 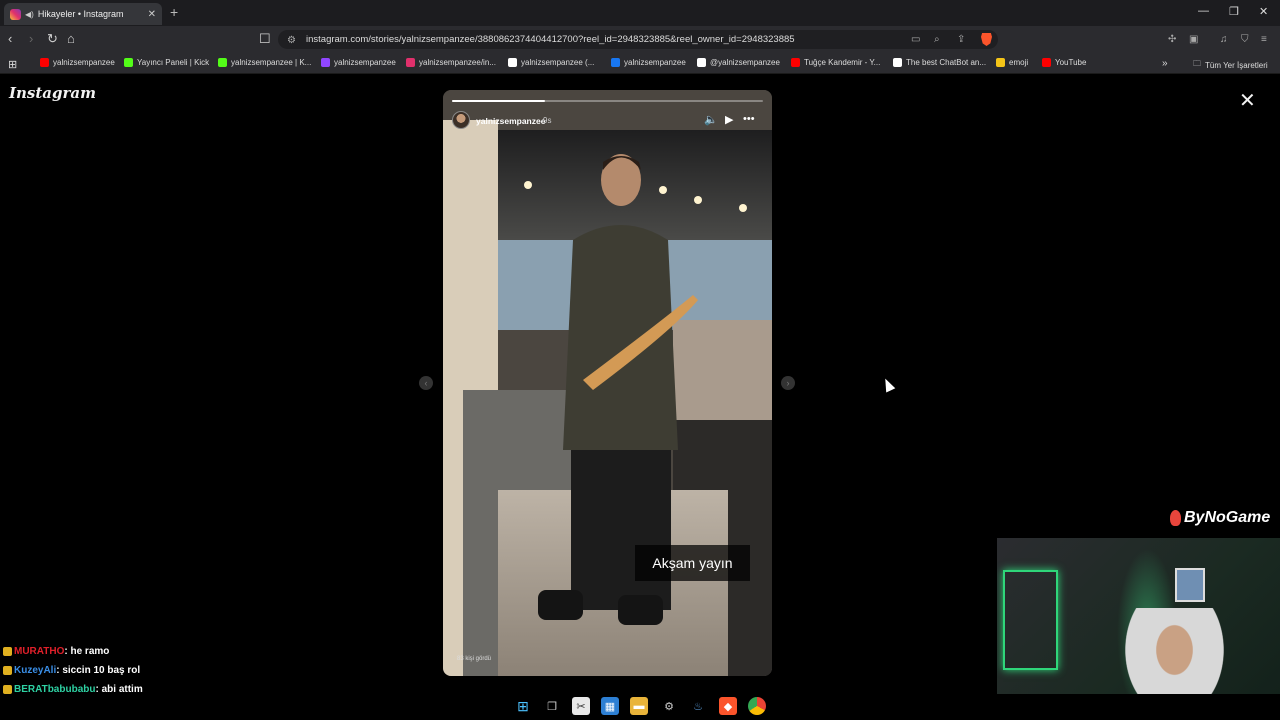 What do you see at coordinates (52, 93) in the screenshot?
I see `instagram-logo: Instagram` at bounding box center [52, 93].